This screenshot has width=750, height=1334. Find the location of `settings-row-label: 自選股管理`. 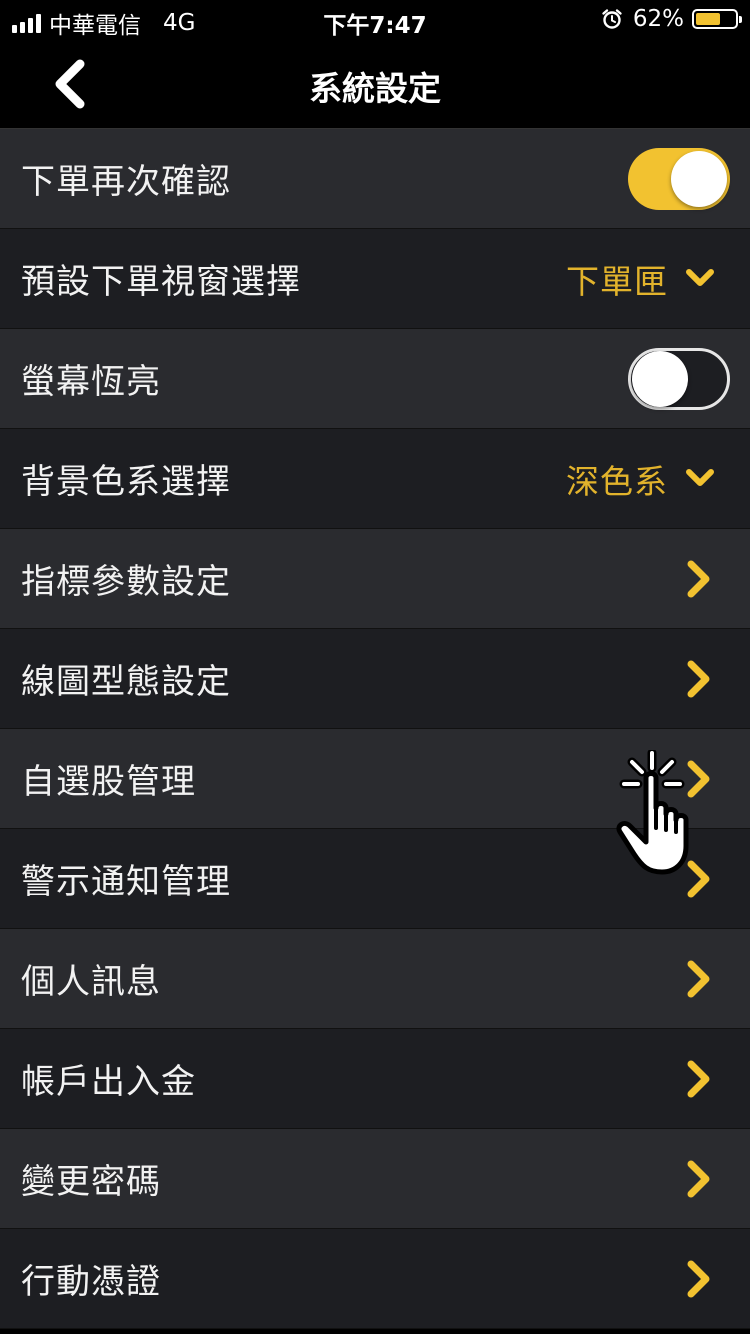

settings-row-label: 自選股管理 is located at coordinates (108, 782).